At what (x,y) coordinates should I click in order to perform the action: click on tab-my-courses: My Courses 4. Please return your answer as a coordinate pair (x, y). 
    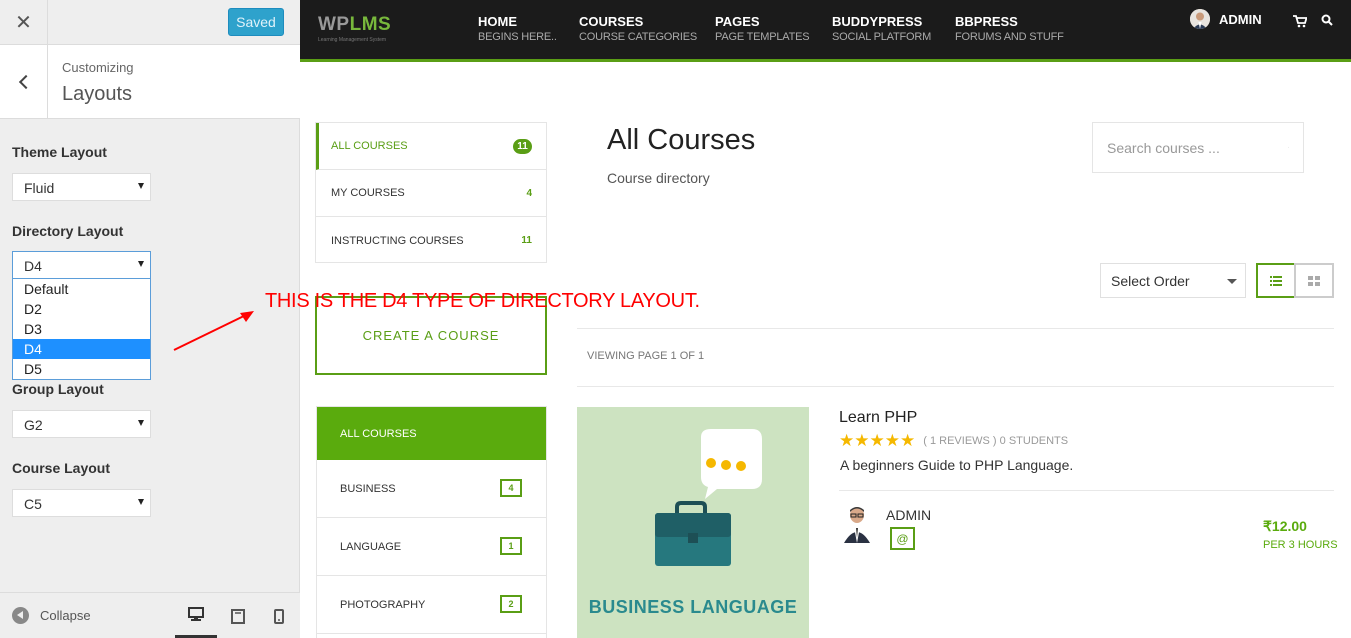
    Looking at the image, I should click on (431, 193).